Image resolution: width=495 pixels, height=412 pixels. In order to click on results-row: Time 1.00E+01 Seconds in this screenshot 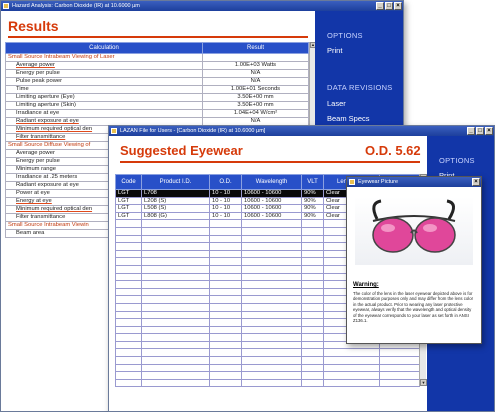, I will do `click(157, 89)`.